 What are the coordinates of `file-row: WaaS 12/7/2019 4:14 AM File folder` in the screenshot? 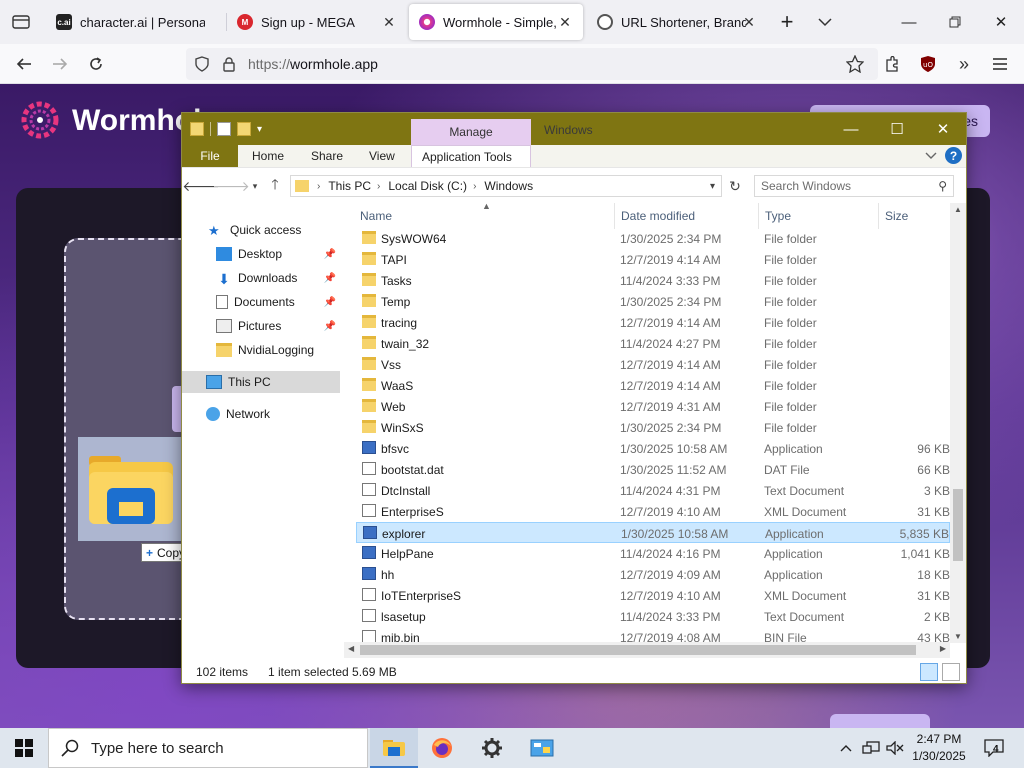 It's located at (653, 385).